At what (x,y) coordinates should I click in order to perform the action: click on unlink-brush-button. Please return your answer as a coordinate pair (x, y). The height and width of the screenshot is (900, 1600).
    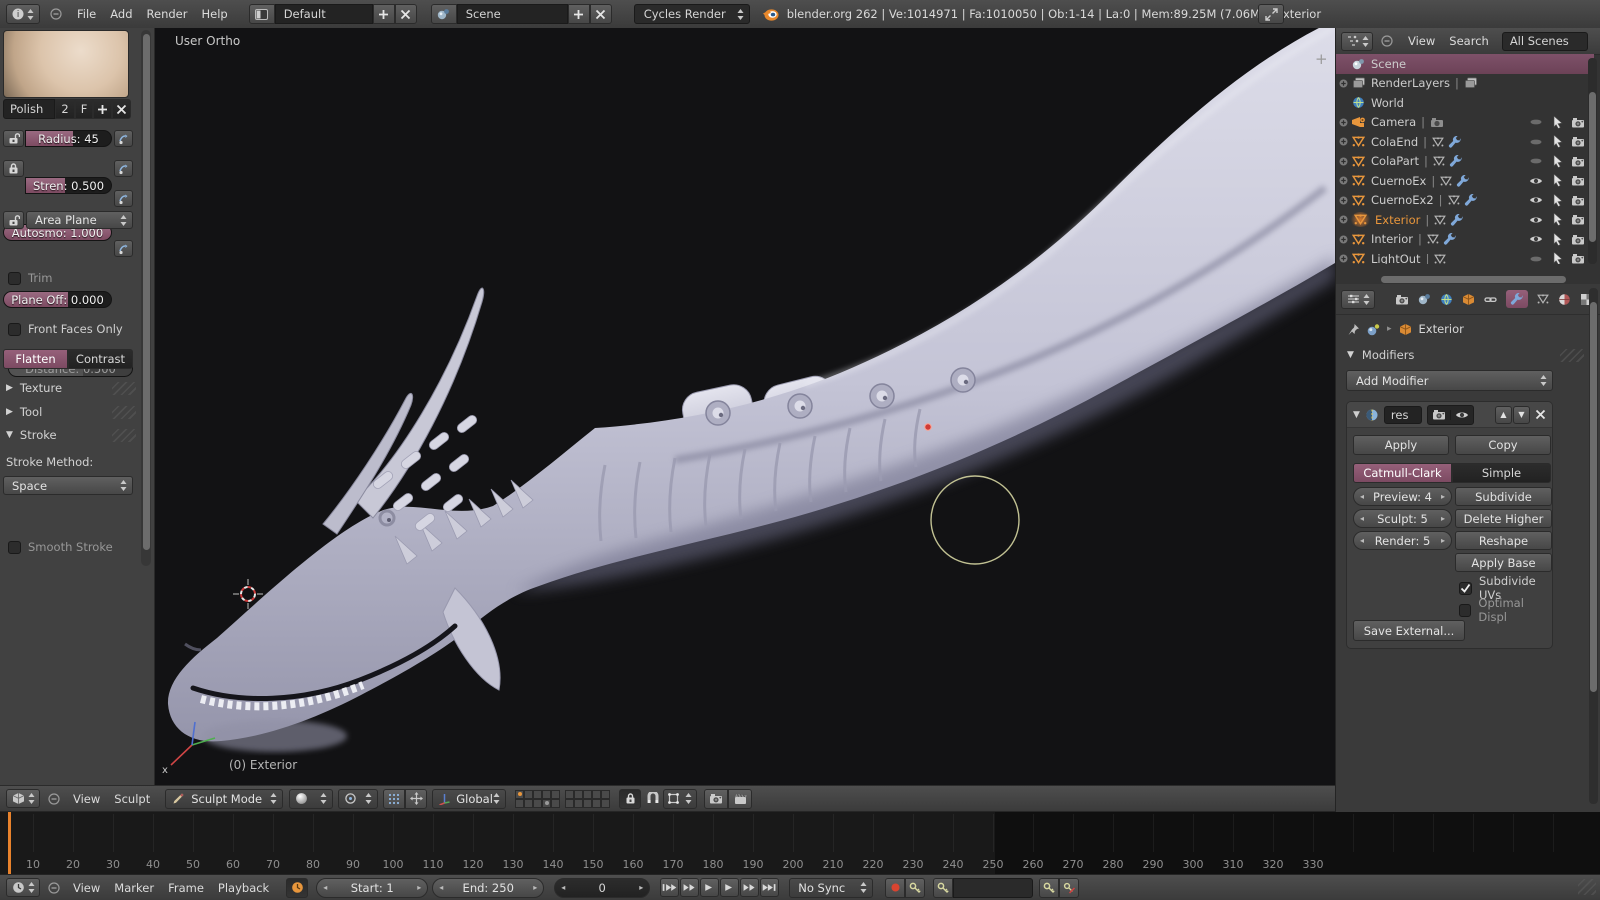
    Looking at the image, I should click on (121, 109).